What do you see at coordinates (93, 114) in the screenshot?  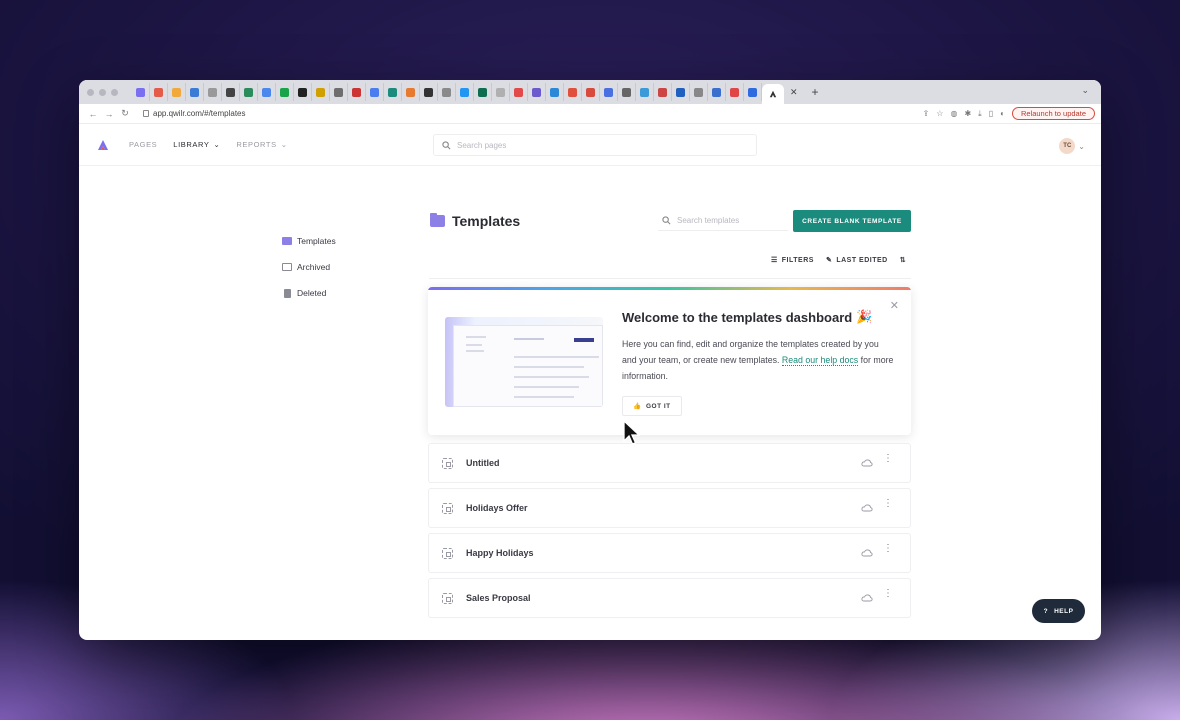 I see `back-icon: ←` at bounding box center [93, 114].